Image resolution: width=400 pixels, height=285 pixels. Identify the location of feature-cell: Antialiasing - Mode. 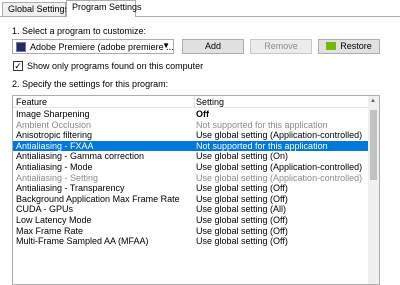
(54, 166).